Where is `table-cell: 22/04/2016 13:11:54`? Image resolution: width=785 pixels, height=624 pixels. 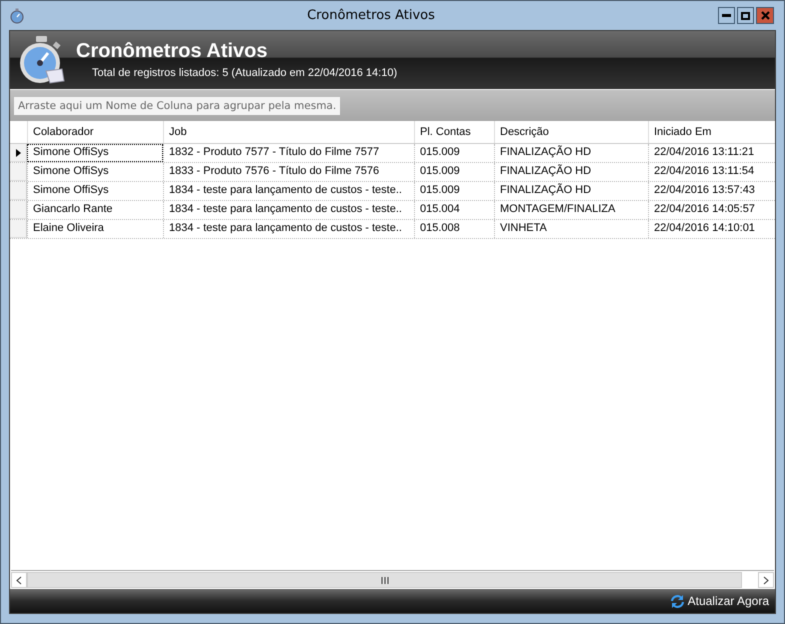 table-cell: 22/04/2016 13:11:54 is located at coordinates (711, 172).